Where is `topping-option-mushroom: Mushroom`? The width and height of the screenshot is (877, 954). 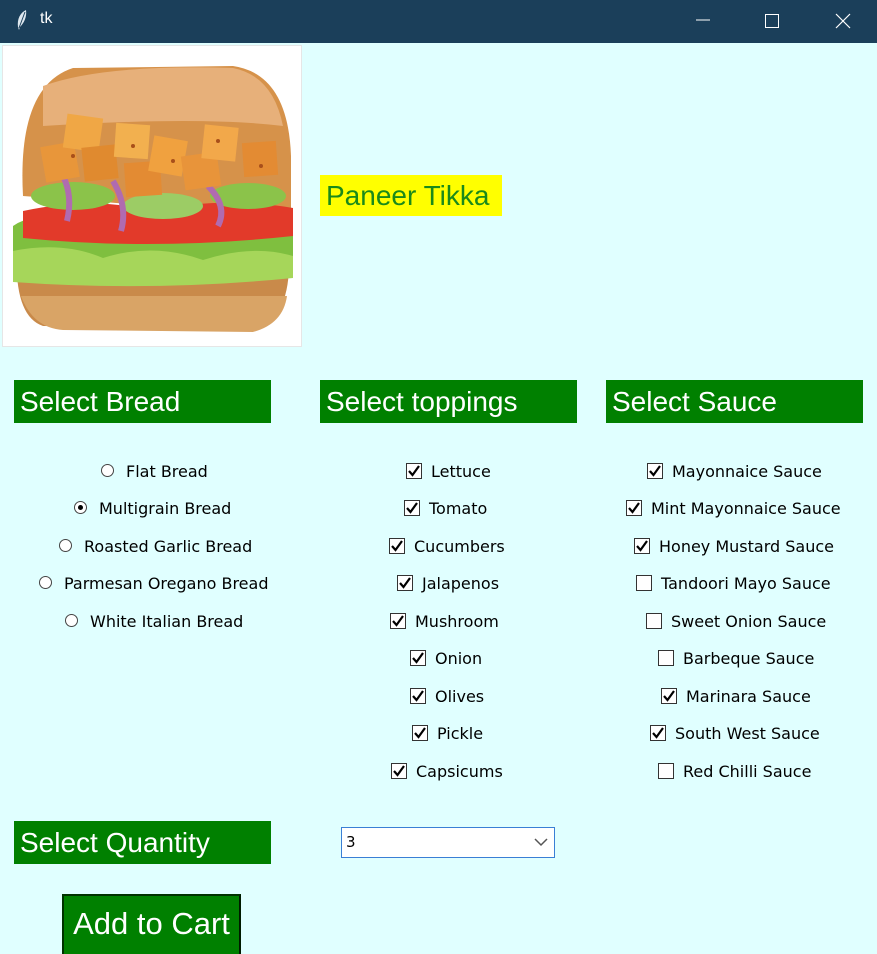
topping-option-mushroom: Mushroom is located at coordinates (444, 622).